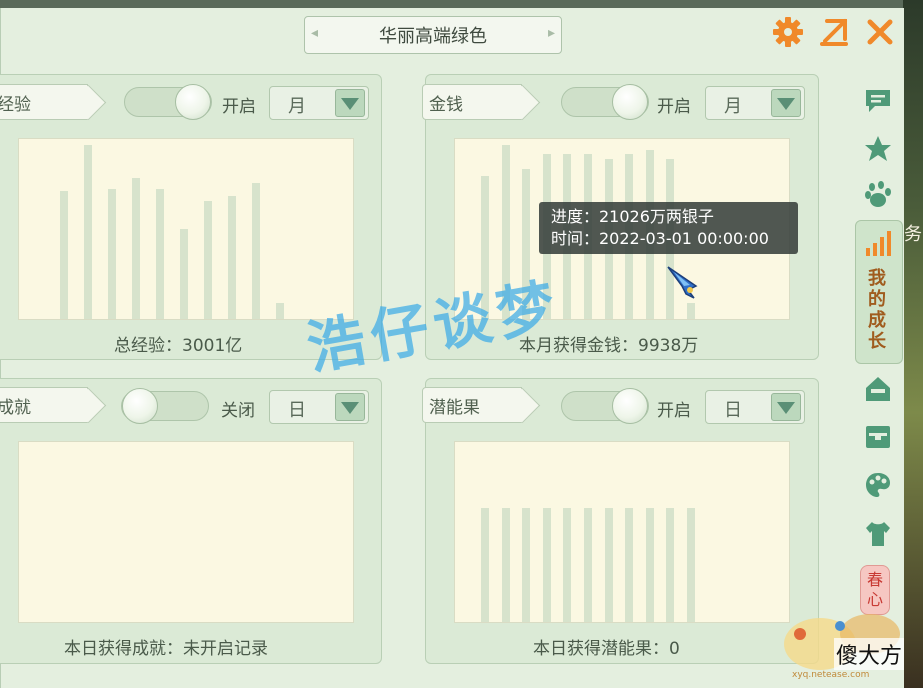  I want to click on window-title: 华丽高端绿色, so click(433, 35).